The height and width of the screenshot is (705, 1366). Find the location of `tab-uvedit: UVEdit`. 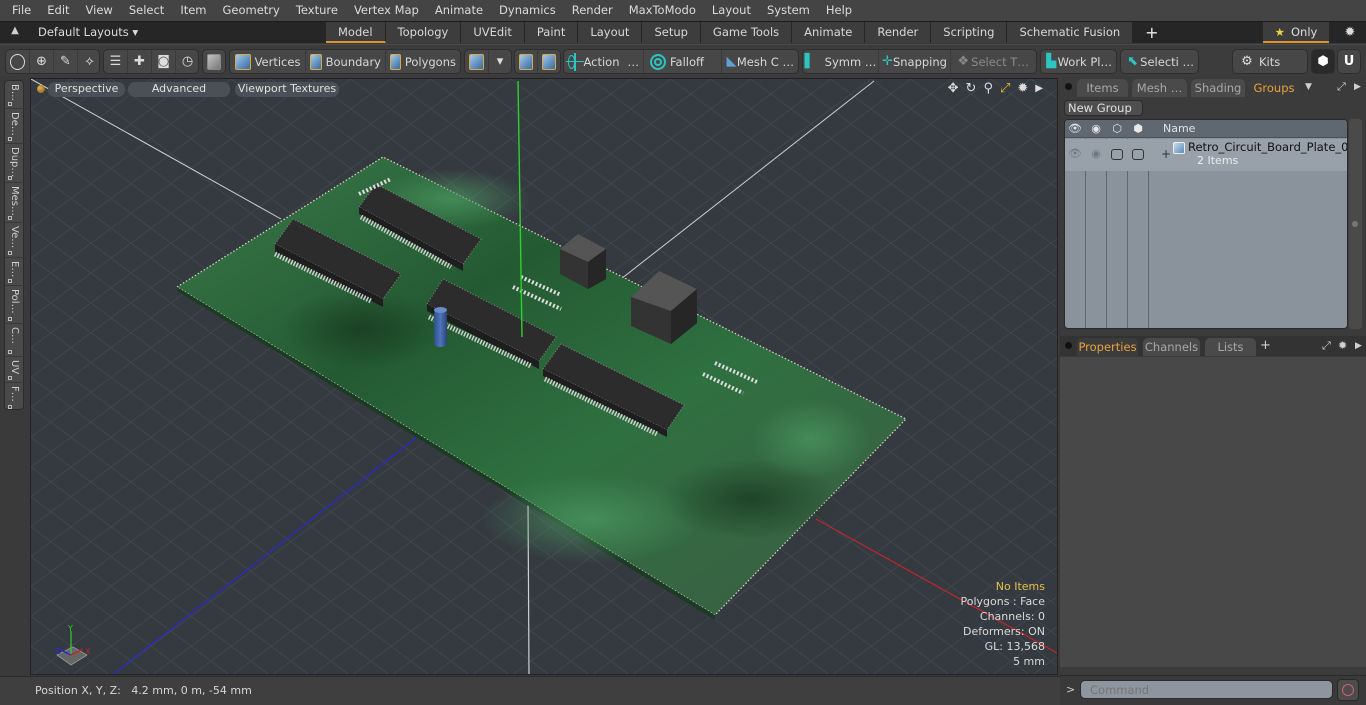

tab-uvedit: UVEdit is located at coordinates (493, 32).